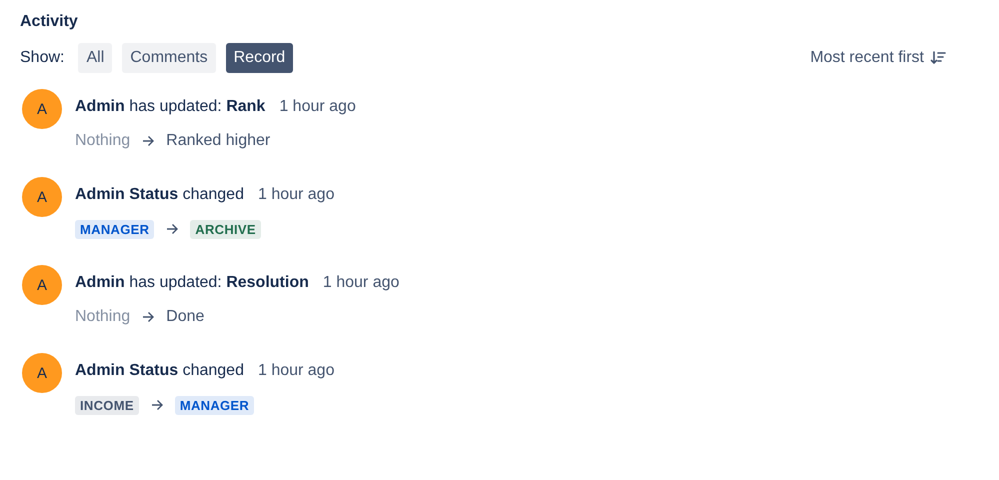 Image resolution: width=999 pixels, height=480 pixels. I want to click on filter-label: Show:, so click(42, 58).